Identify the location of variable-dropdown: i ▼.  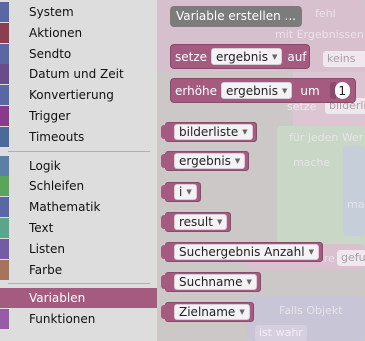
(185, 192).